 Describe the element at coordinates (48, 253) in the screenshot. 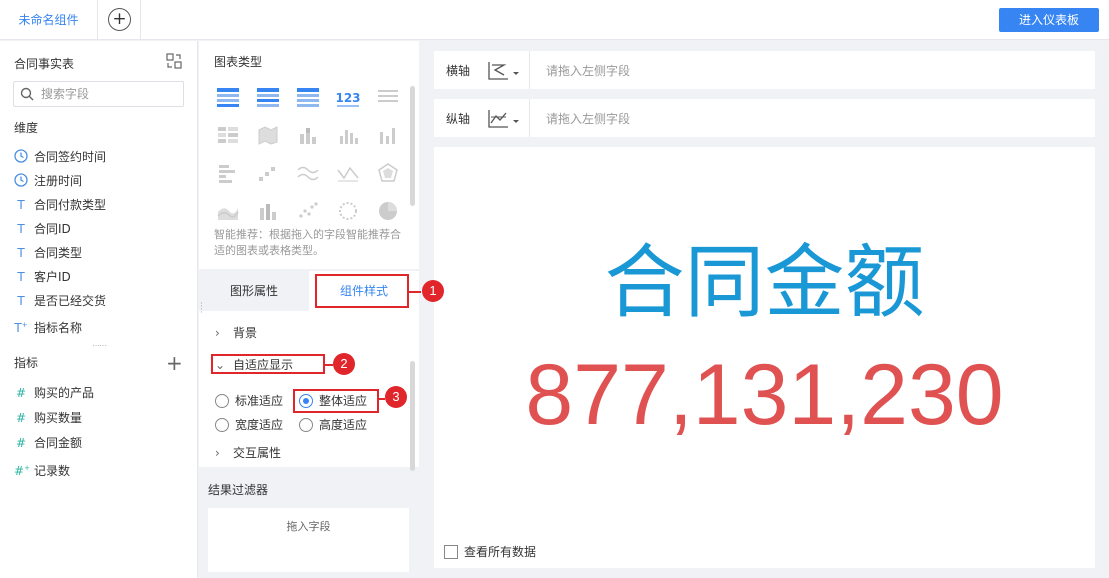

I see `dimension-item: T 合同类型` at that location.